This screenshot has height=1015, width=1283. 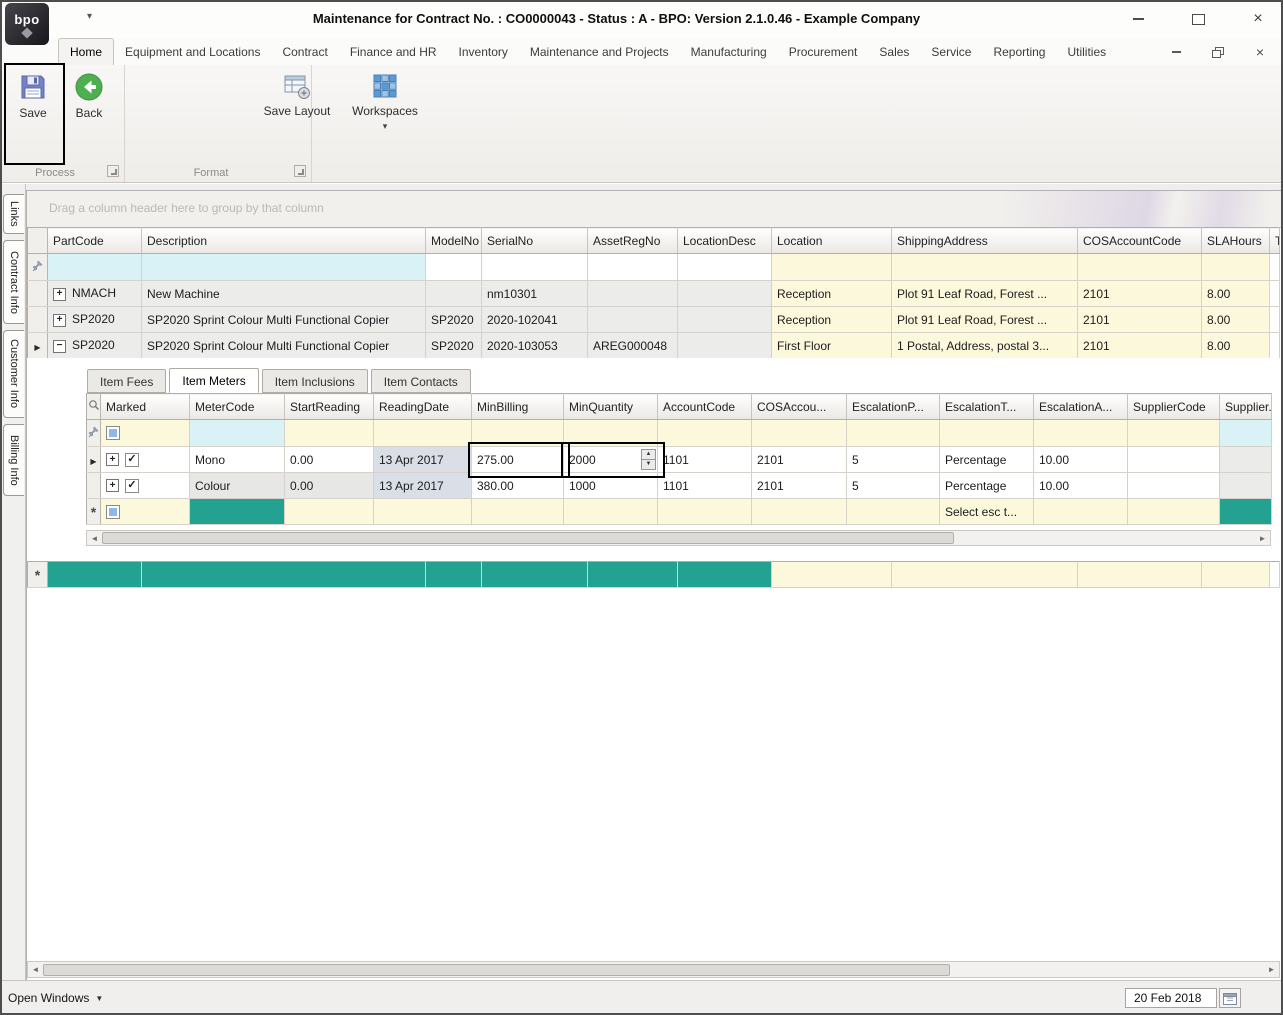 I want to click on cell-accountcode: 1101, so click(x=704, y=459).